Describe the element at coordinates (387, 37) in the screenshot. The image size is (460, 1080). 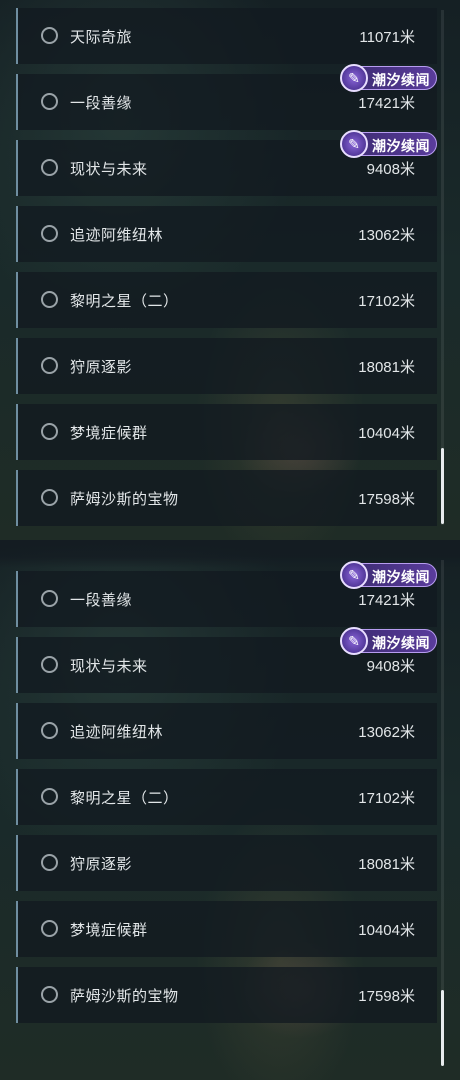
I see `quest-distance: 11071米` at that location.